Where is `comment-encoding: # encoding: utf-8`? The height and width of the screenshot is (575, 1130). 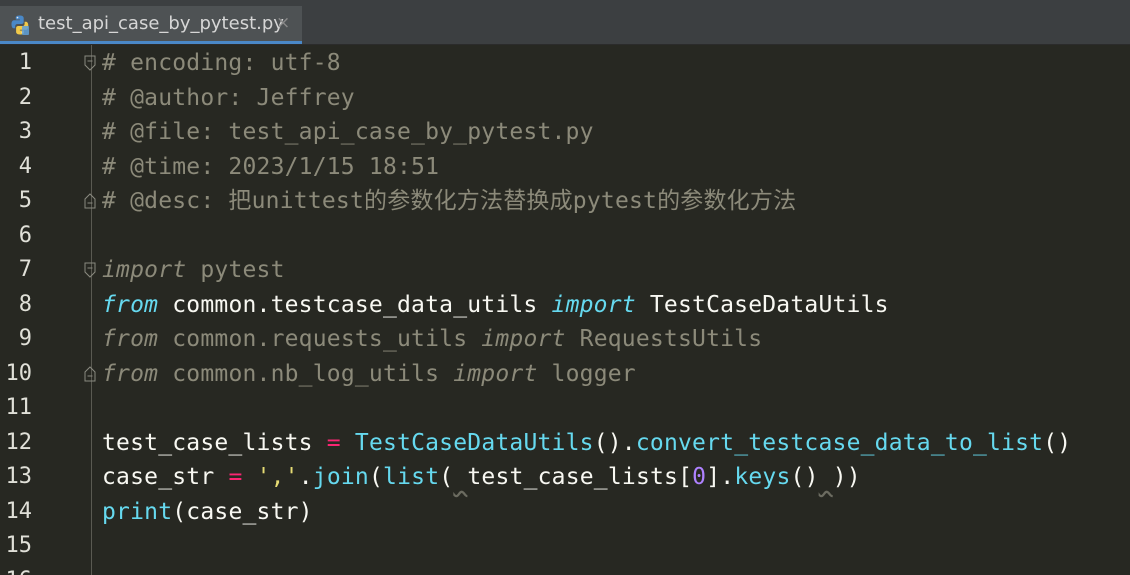 comment-encoding: # encoding: utf-8 is located at coordinates (221, 63).